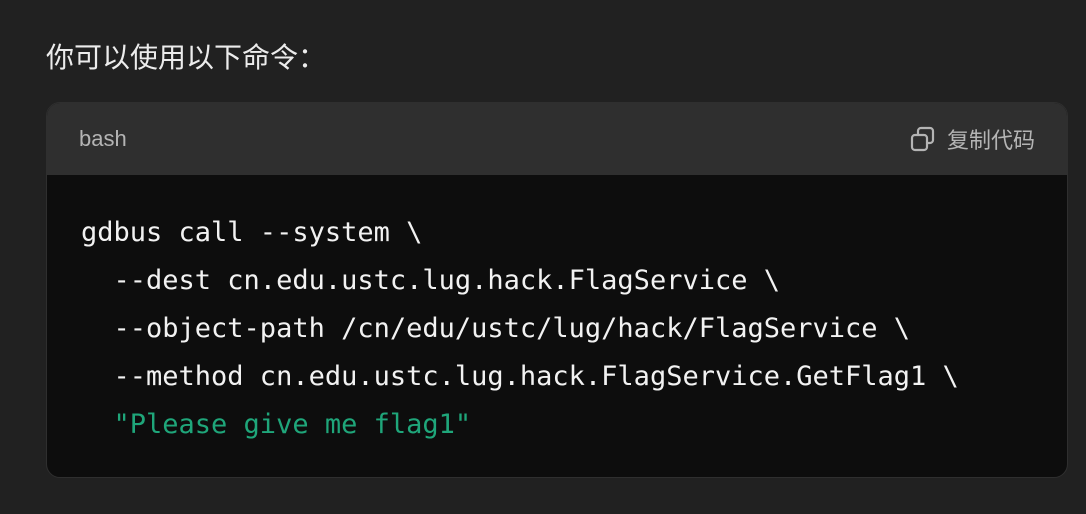  I want to click on code-language-label: bash, so click(103, 138).